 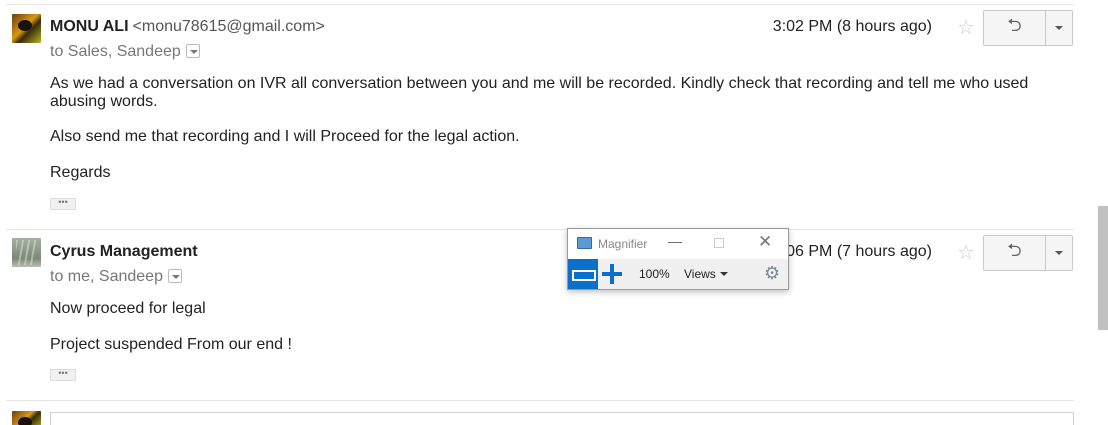 What do you see at coordinates (852, 251) in the screenshot?
I see `message-time: 4:06 PM (7 hours ago)` at bounding box center [852, 251].